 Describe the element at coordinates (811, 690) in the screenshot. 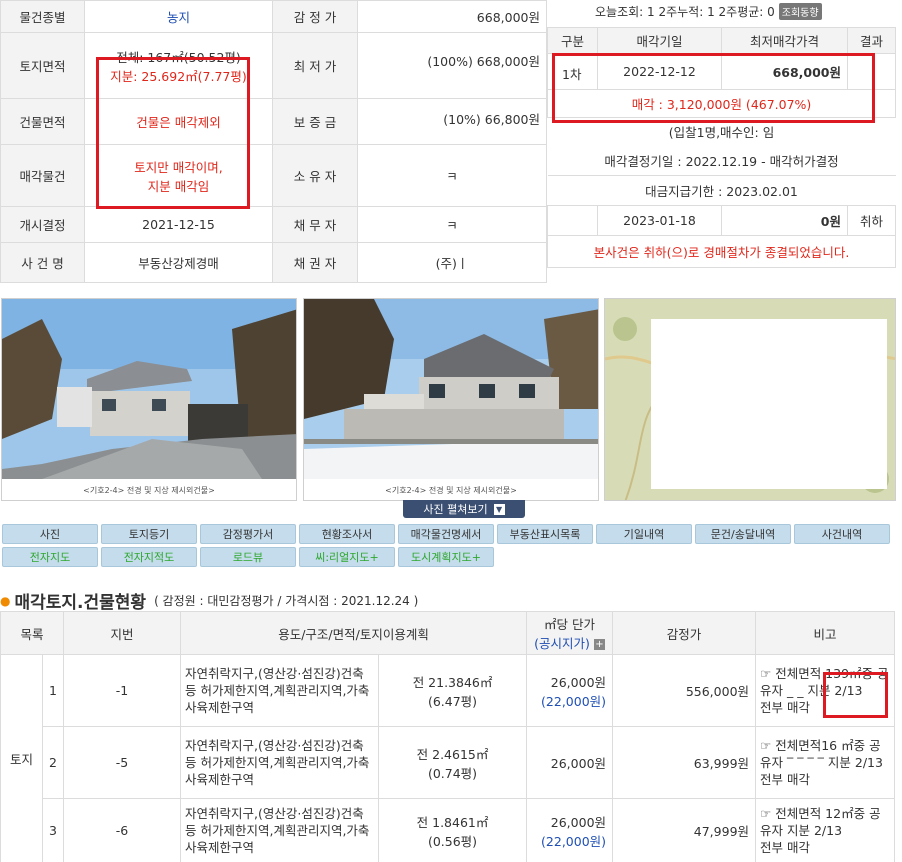

I see `note-line2: 유자 _ _ 지분 2/13` at that location.